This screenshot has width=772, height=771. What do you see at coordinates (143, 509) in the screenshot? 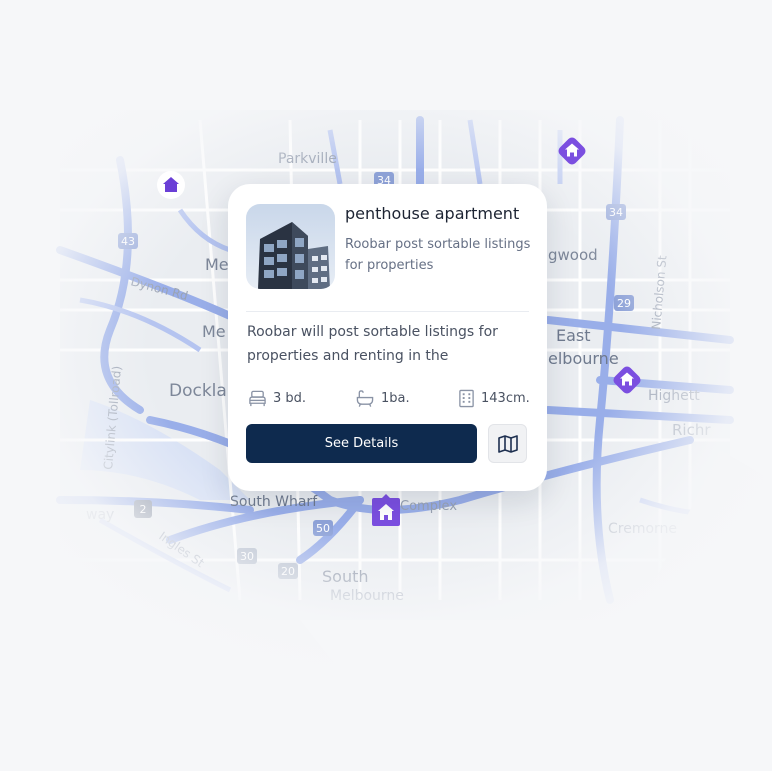
I see `road-shield-2: 2` at bounding box center [143, 509].